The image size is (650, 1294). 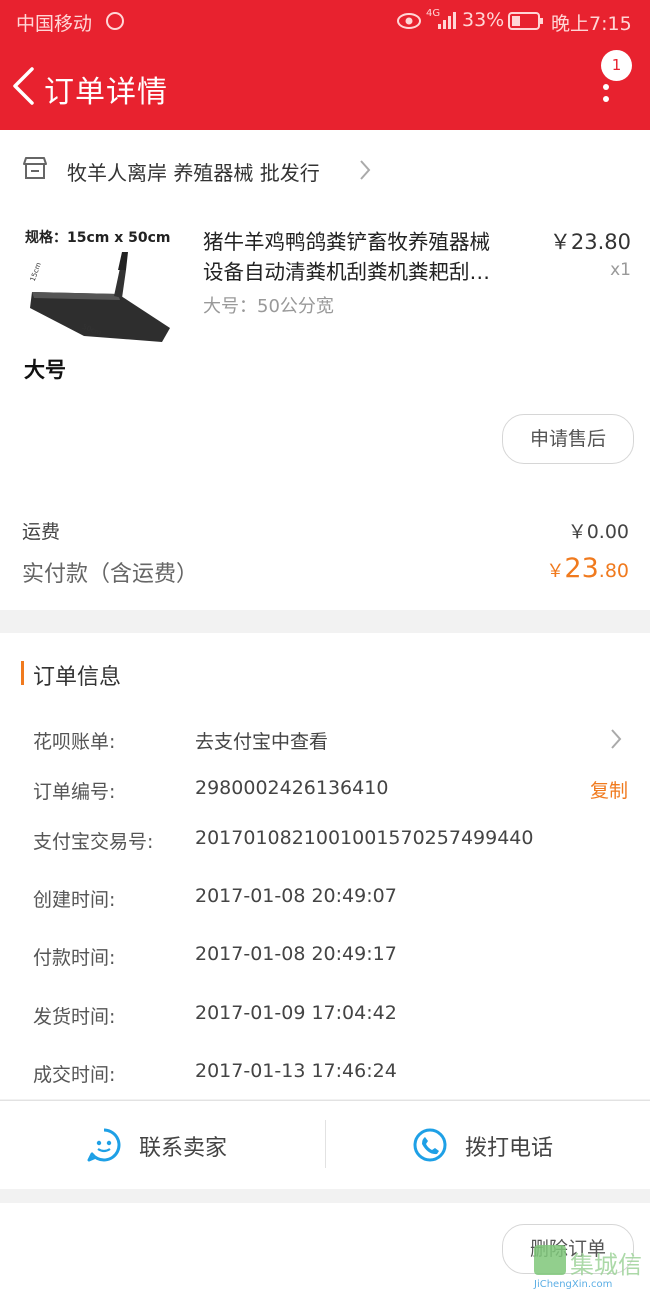 I want to click on product-title-line1: 猪牛羊鸡鸭鸽粪铲畜牧养殖器械, so click(x=346, y=240).